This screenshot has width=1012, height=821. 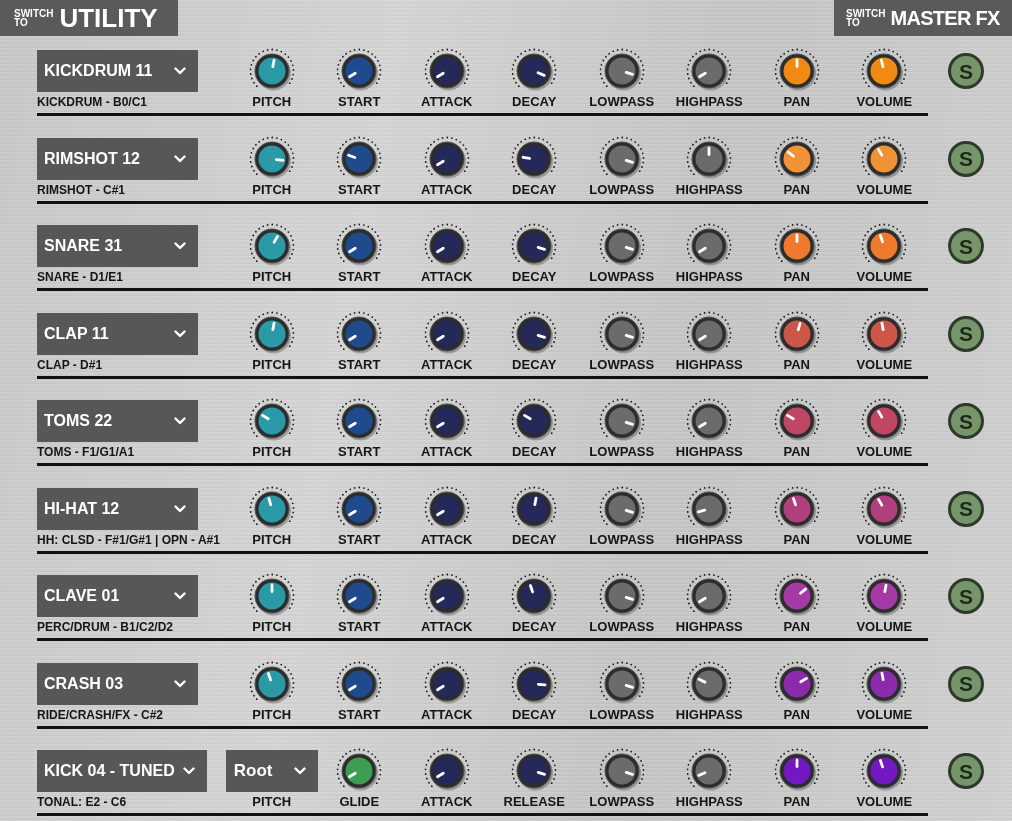 What do you see at coordinates (117, 333) in the screenshot?
I see `preset-dropdown: CLAP 11` at bounding box center [117, 333].